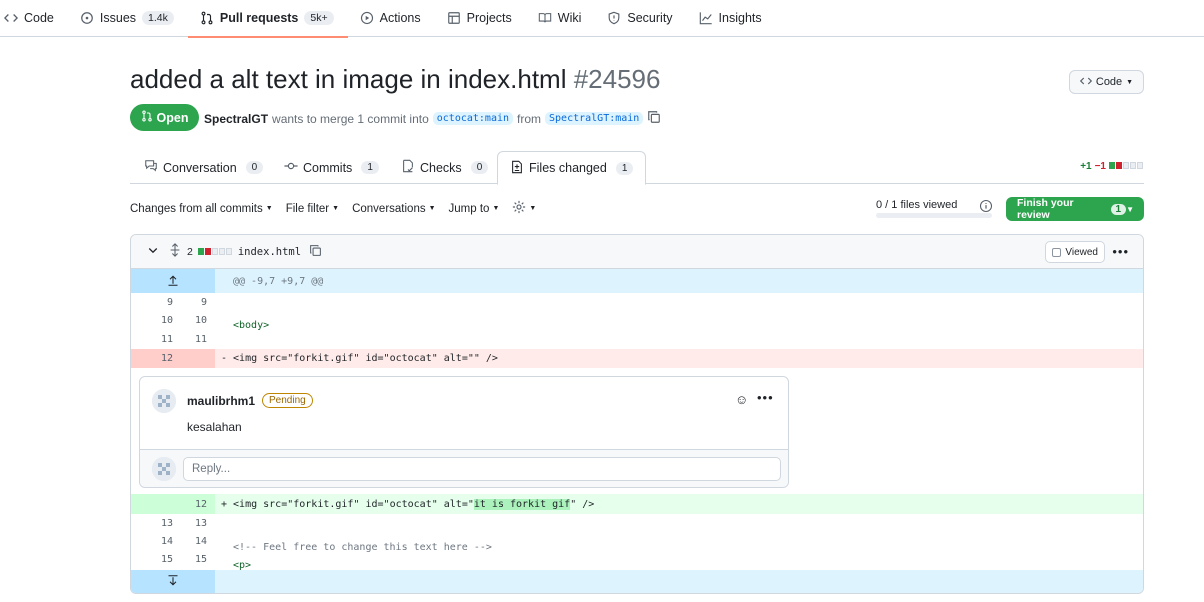 The image size is (1204, 602). What do you see at coordinates (454, 18) in the screenshot?
I see `table-icon` at bounding box center [454, 18].